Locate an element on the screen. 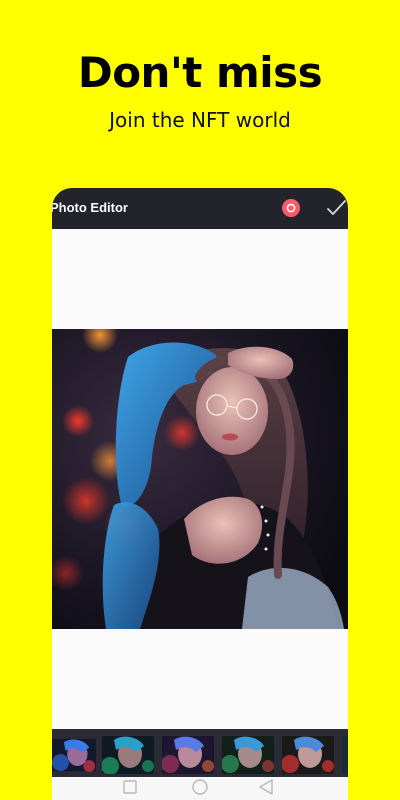 The width and height of the screenshot is (400, 800). home-icon is located at coordinates (200, 787).